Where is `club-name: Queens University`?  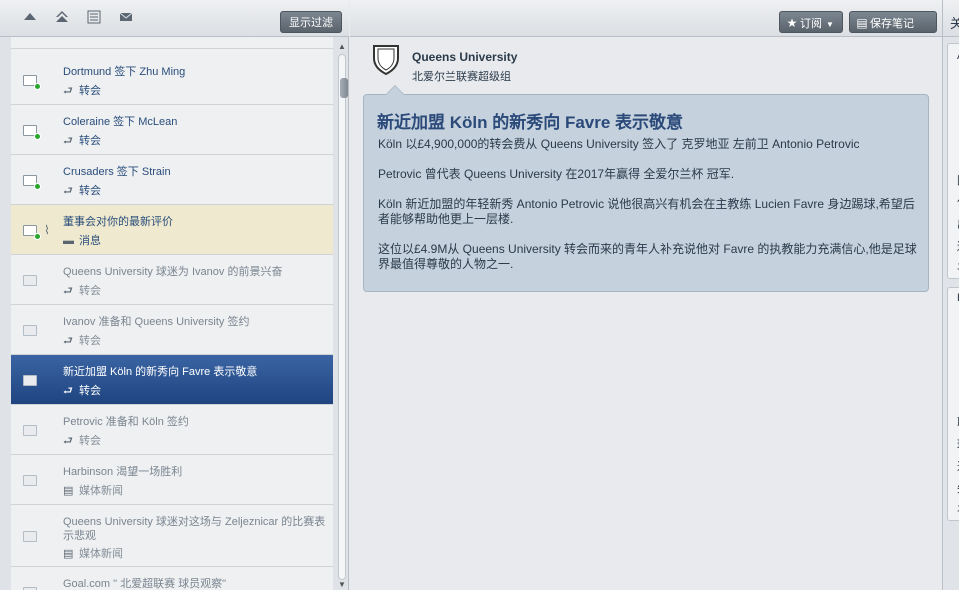 club-name: Queens University is located at coordinates (464, 57).